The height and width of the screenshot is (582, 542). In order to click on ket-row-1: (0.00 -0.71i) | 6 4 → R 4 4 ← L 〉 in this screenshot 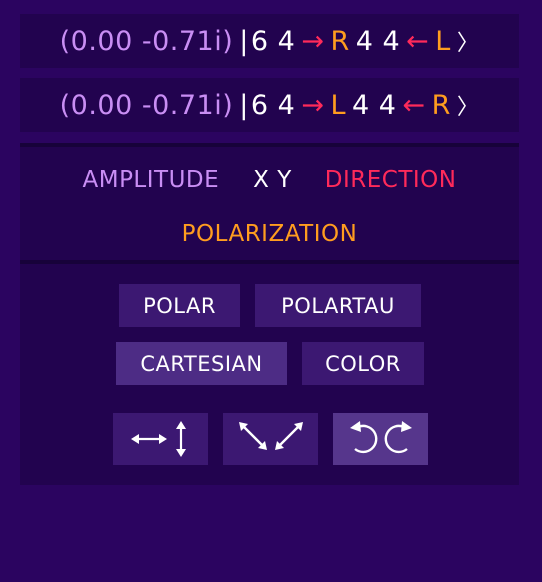, I will do `click(269, 41)`.